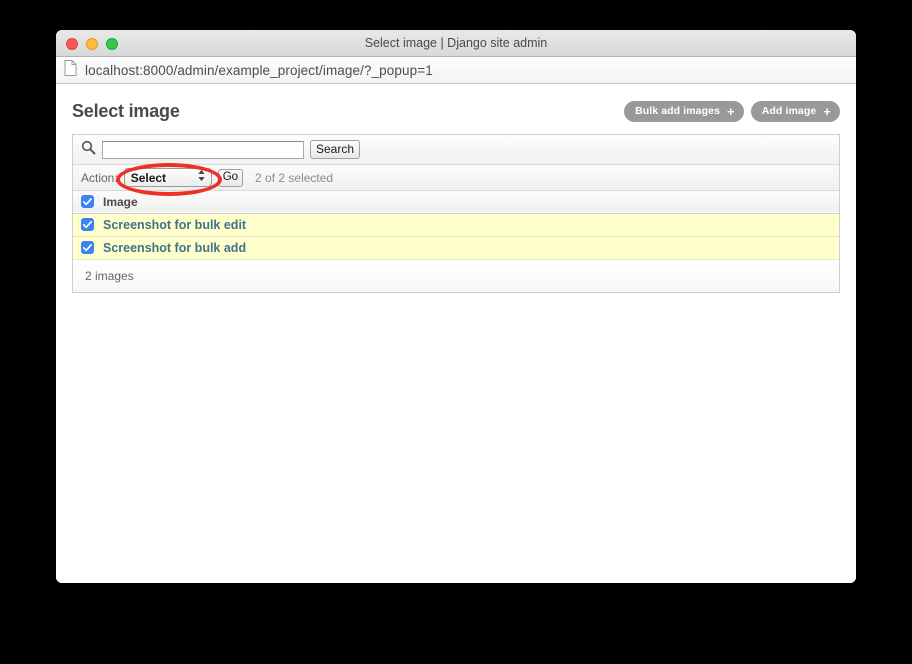  I want to click on object-tools: Bulk add images + Add image +, so click(732, 111).